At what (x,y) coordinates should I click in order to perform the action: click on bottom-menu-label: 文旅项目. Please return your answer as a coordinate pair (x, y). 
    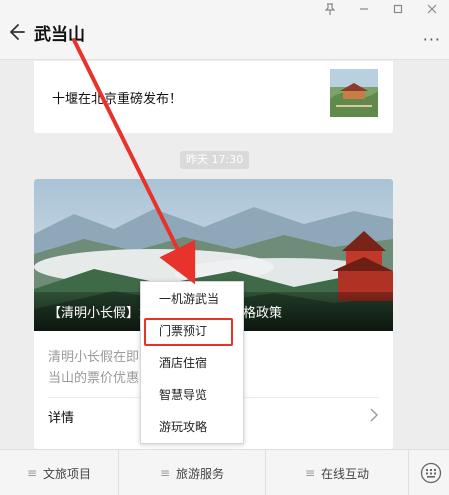
    Looking at the image, I should click on (67, 473).